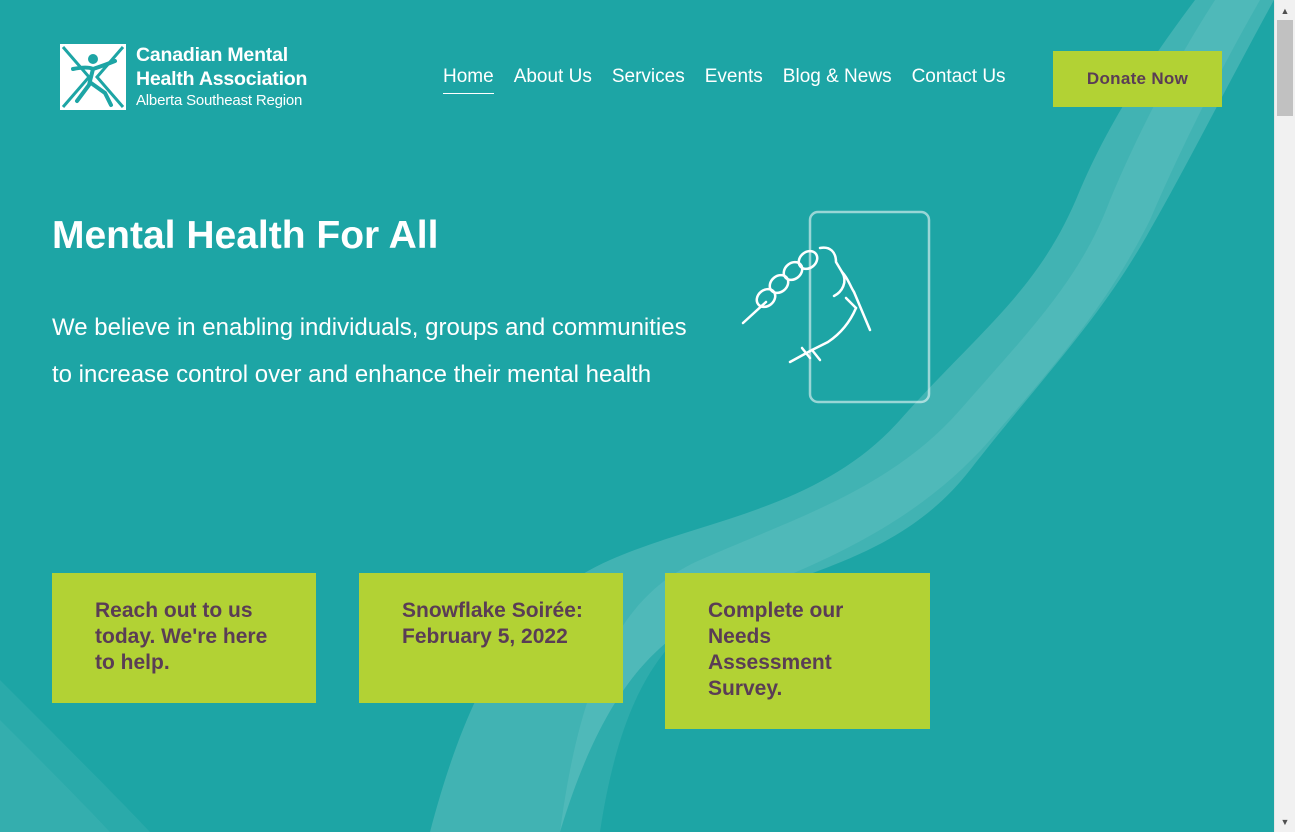  What do you see at coordinates (1285, 68) in the screenshot?
I see `scroll-thumb` at bounding box center [1285, 68].